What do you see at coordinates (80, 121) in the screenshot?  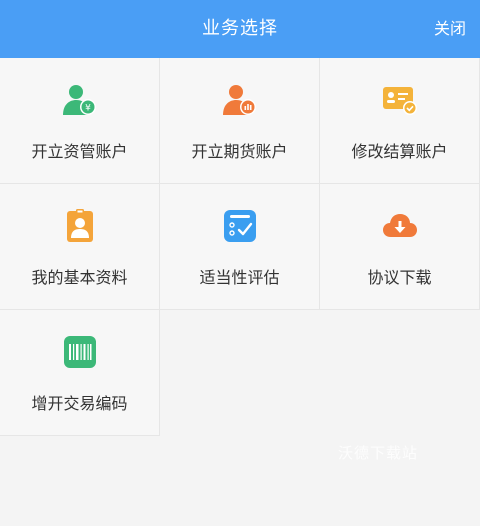 I see `tile-open-asset-account: ¥ 开立资管账户` at bounding box center [80, 121].